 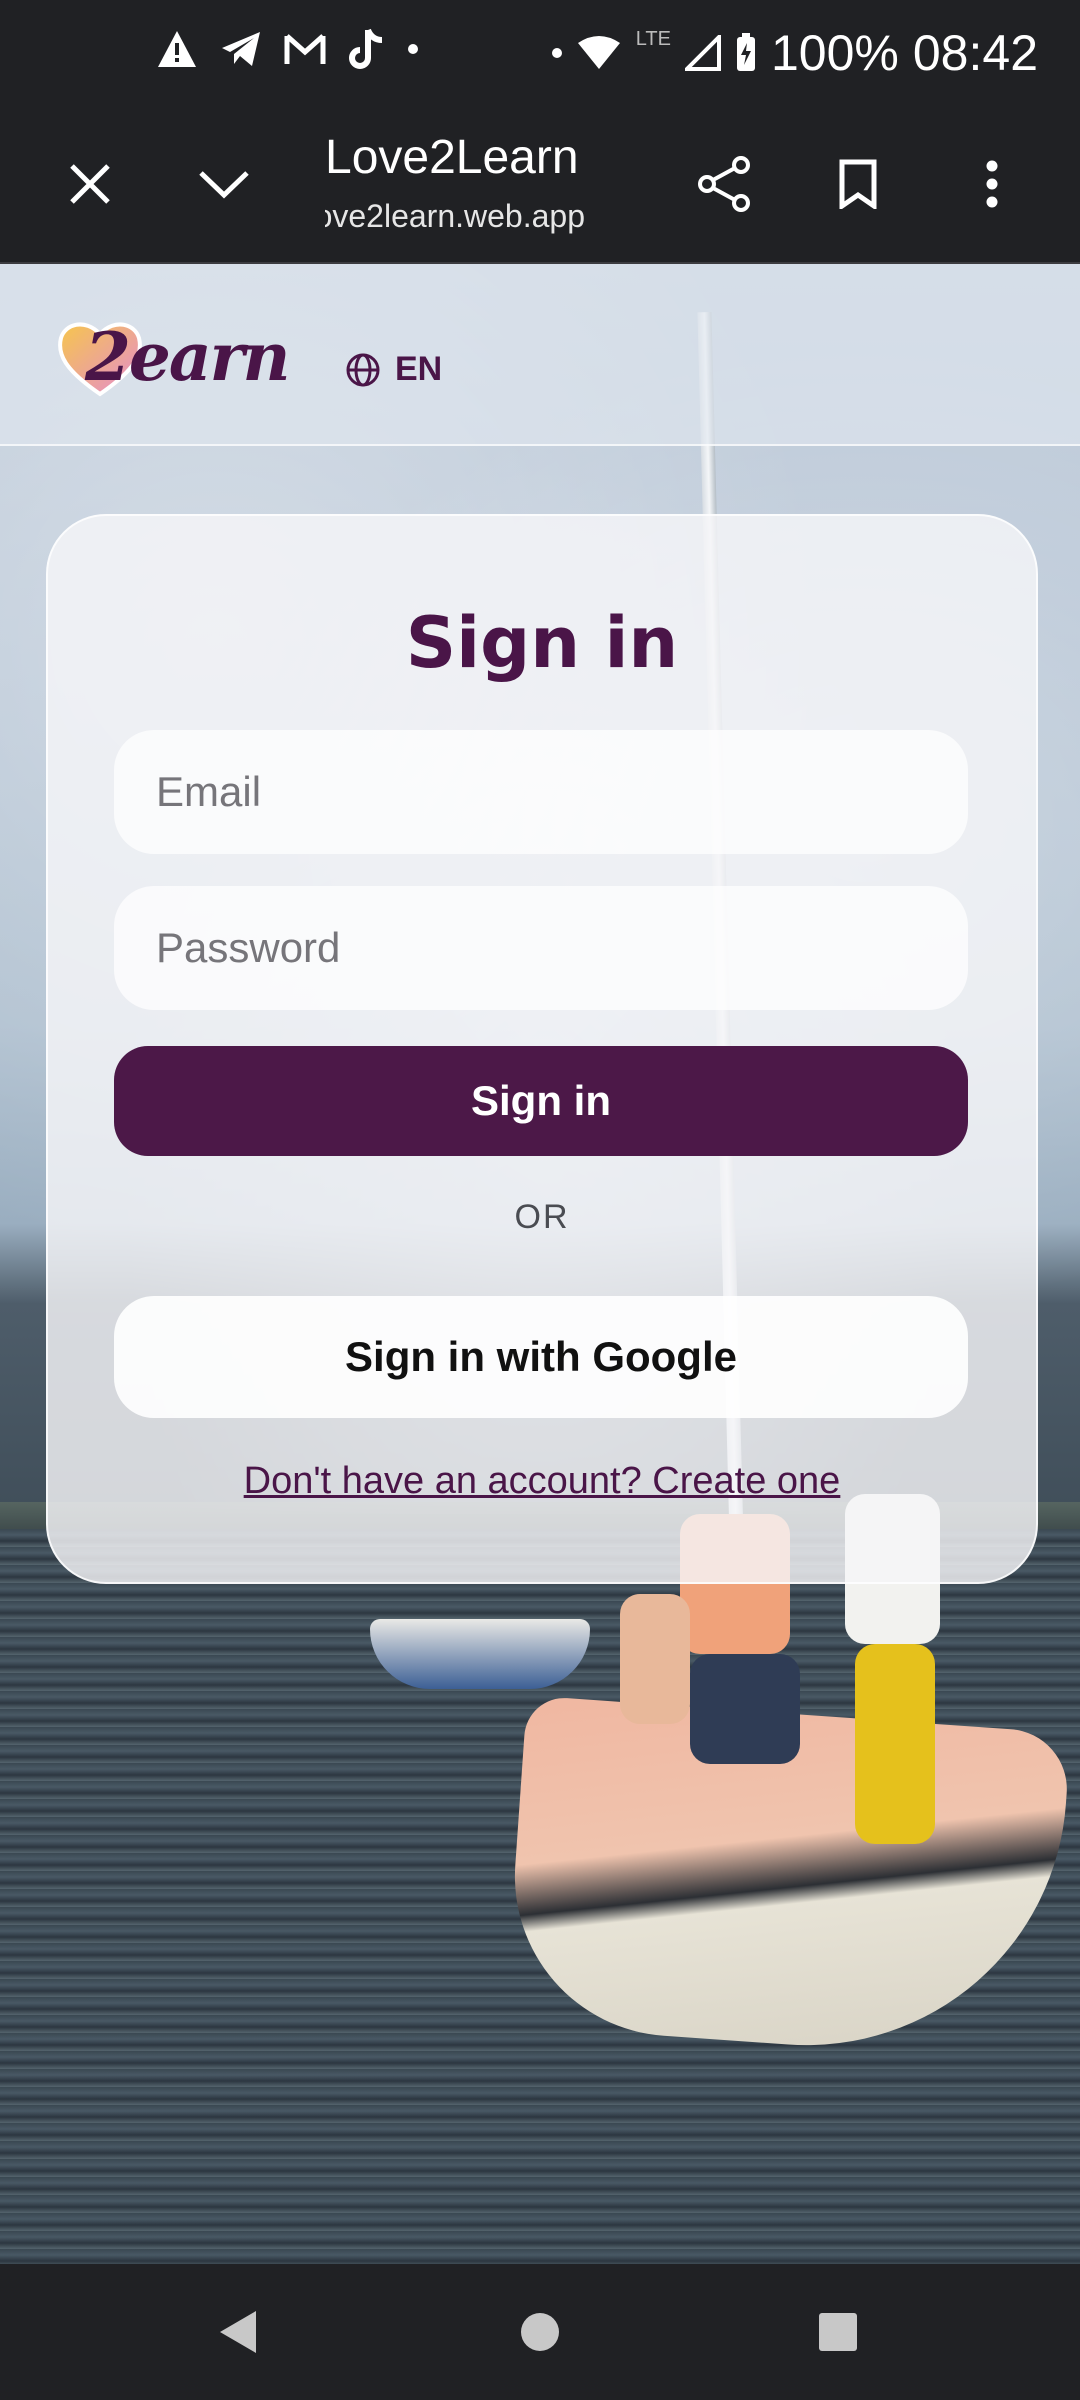 I want to click on logo: 2earn, so click(x=172, y=359).